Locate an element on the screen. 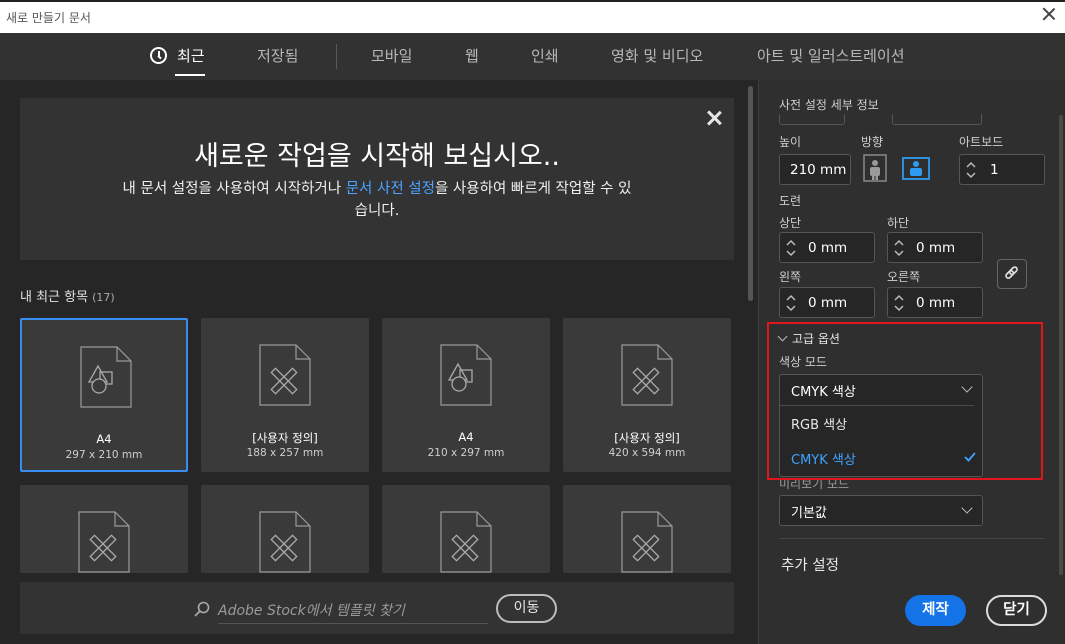 The image size is (1065, 644). card-size: 420 x 594 mm is located at coordinates (647, 453).